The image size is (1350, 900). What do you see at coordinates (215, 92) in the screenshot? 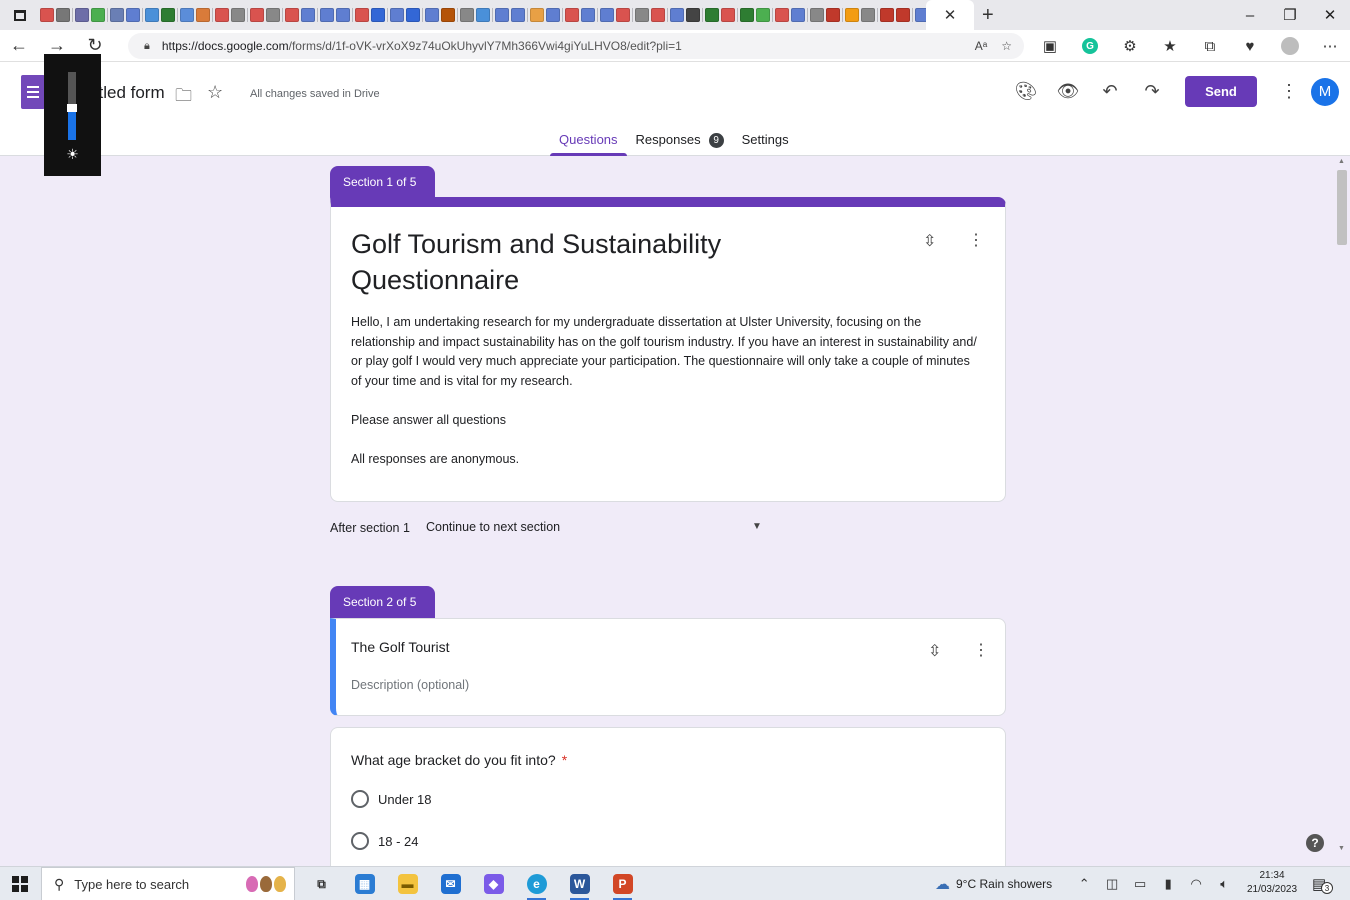
I see `star-icon: ☆` at bounding box center [215, 92].